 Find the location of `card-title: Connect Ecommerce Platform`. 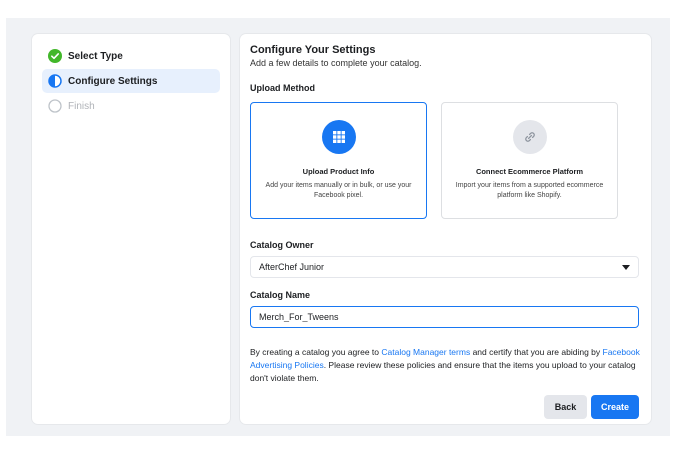

card-title: Connect Ecommerce Platform is located at coordinates (529, 171).